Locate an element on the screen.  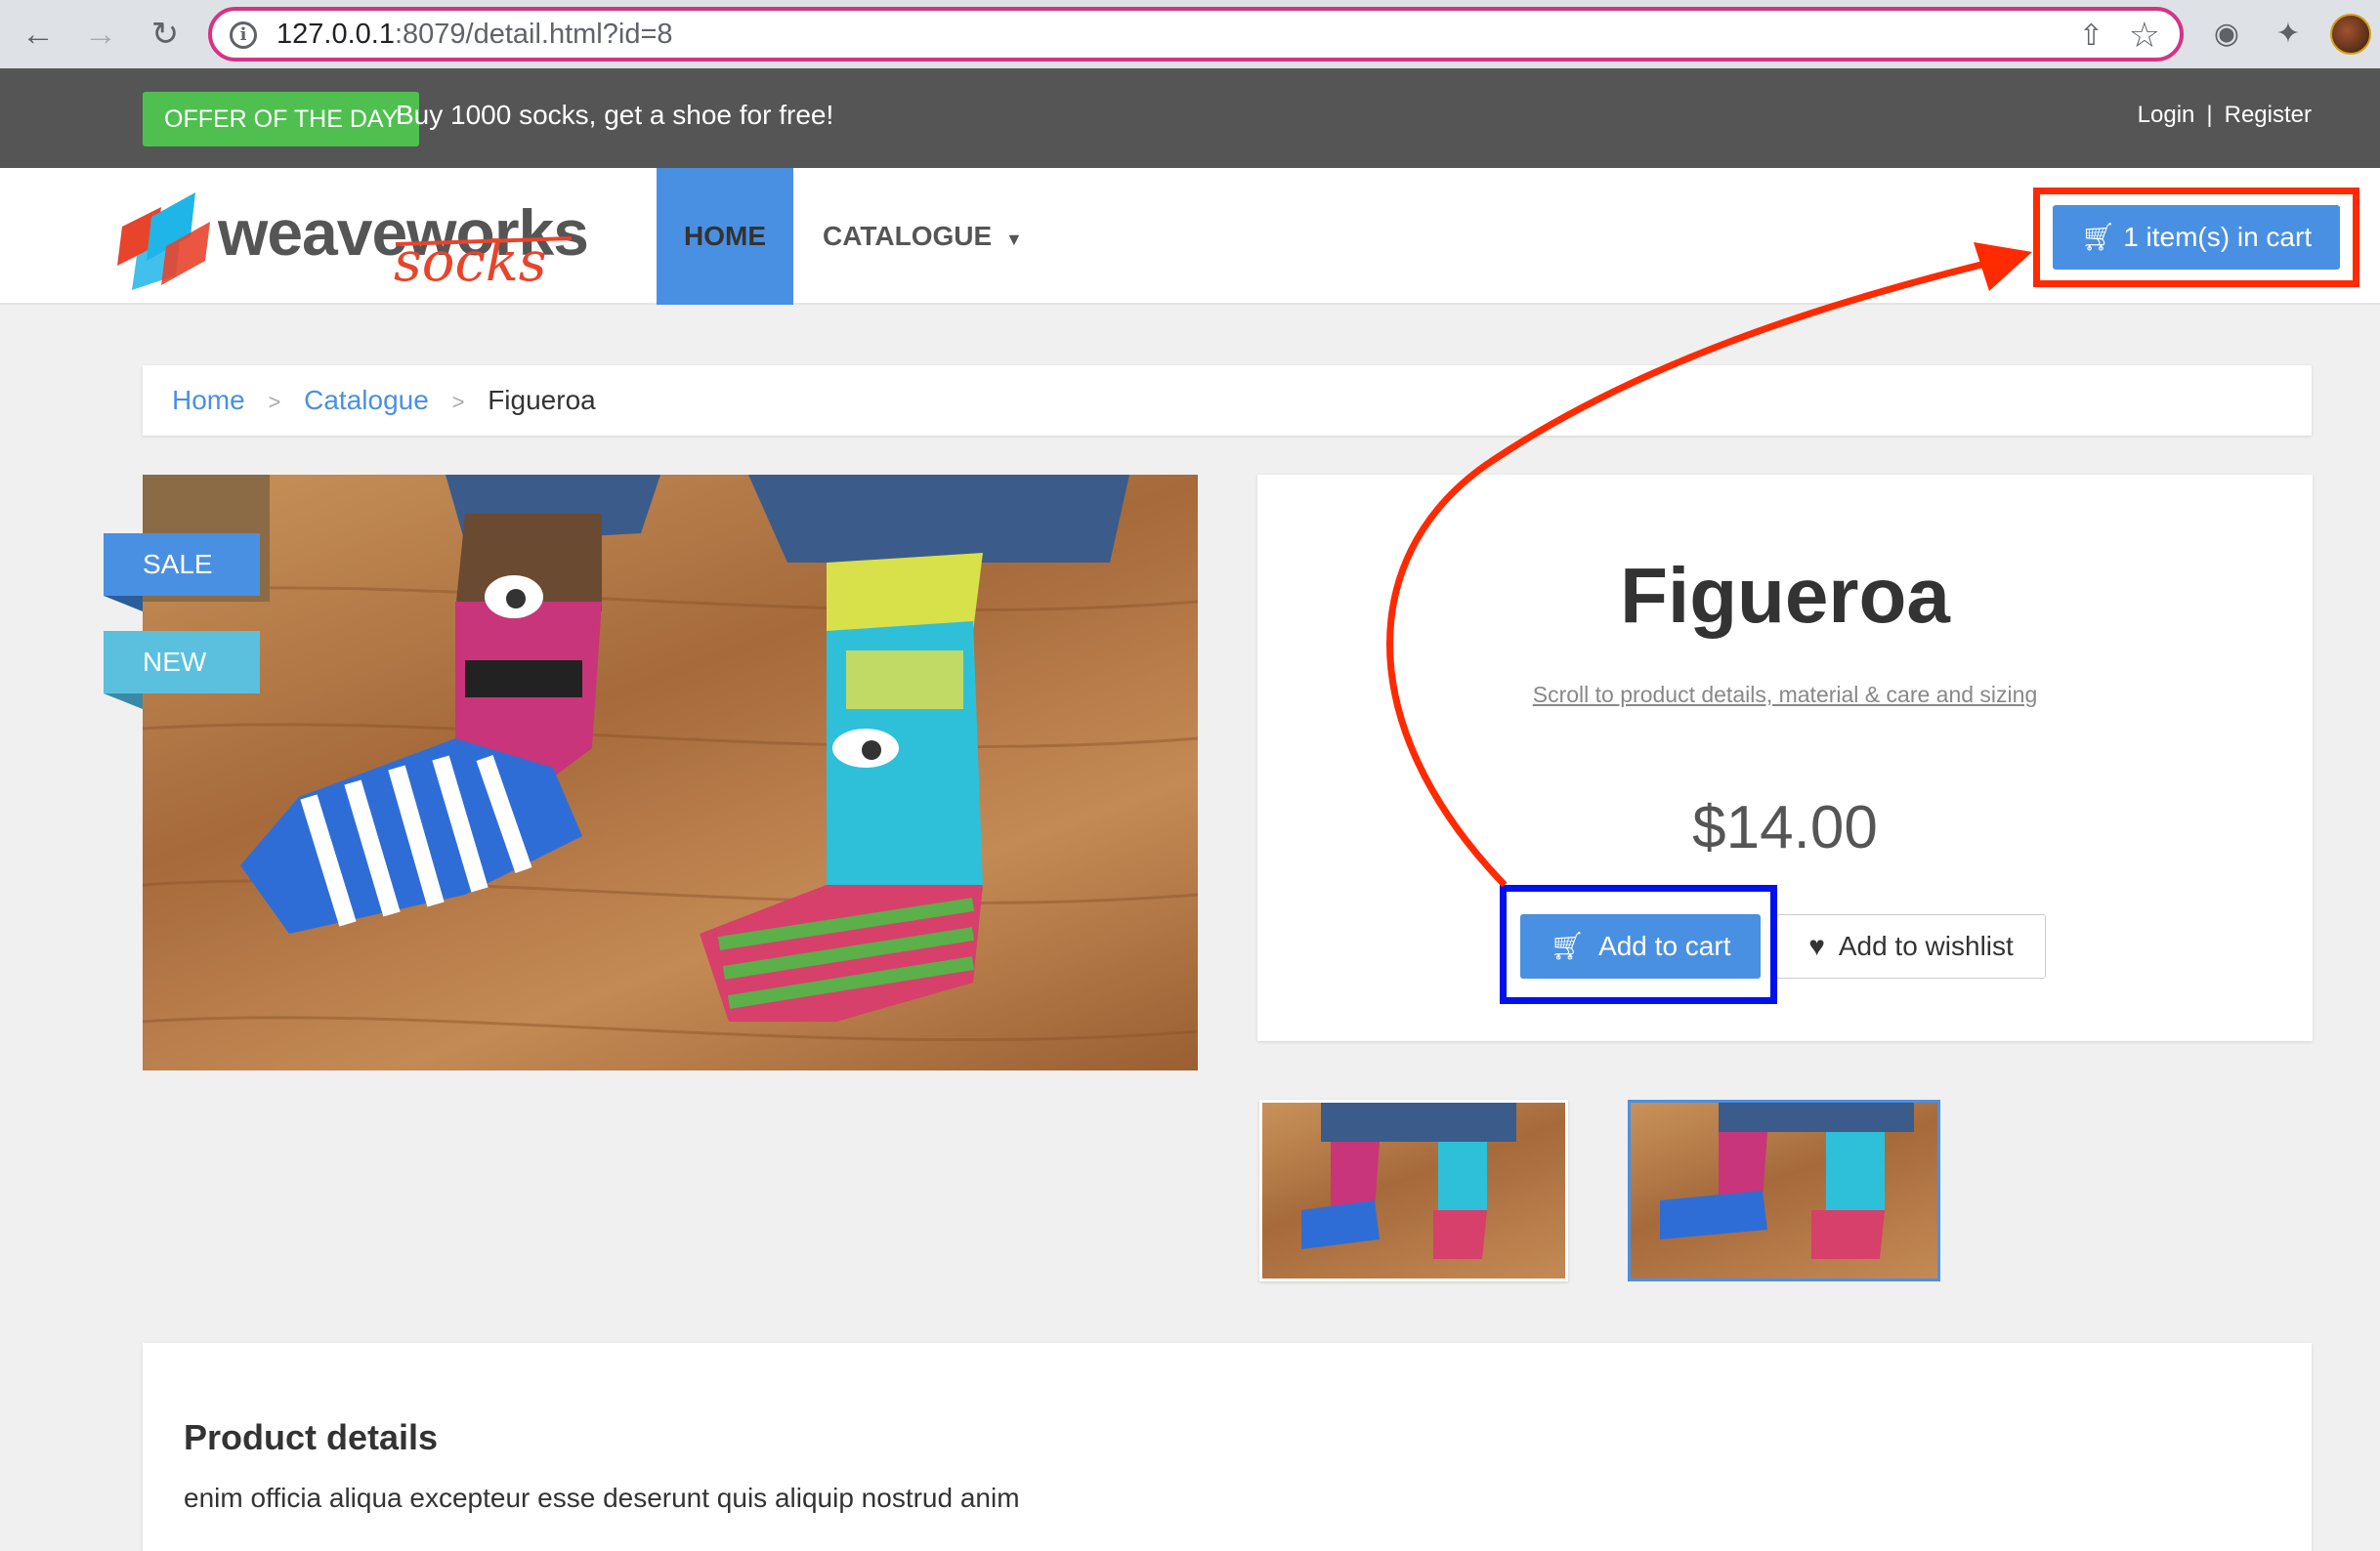
heart-icon: ♥ is located at coordinates (1816, 946).